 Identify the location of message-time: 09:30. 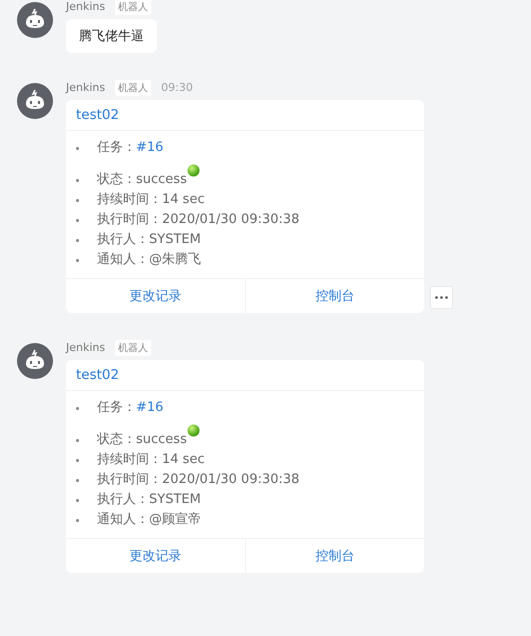
(177, 87).